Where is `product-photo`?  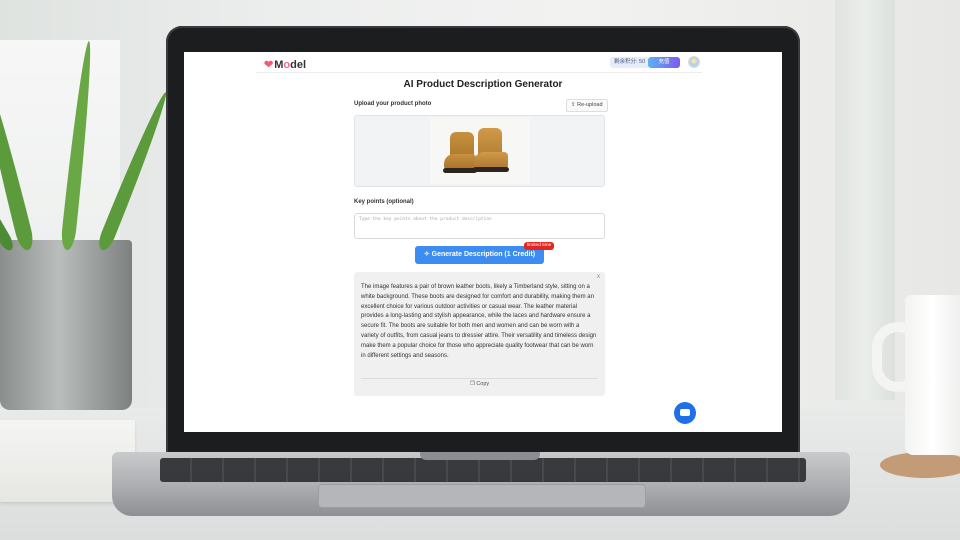
product-photo is located at coordinates (480, 151).